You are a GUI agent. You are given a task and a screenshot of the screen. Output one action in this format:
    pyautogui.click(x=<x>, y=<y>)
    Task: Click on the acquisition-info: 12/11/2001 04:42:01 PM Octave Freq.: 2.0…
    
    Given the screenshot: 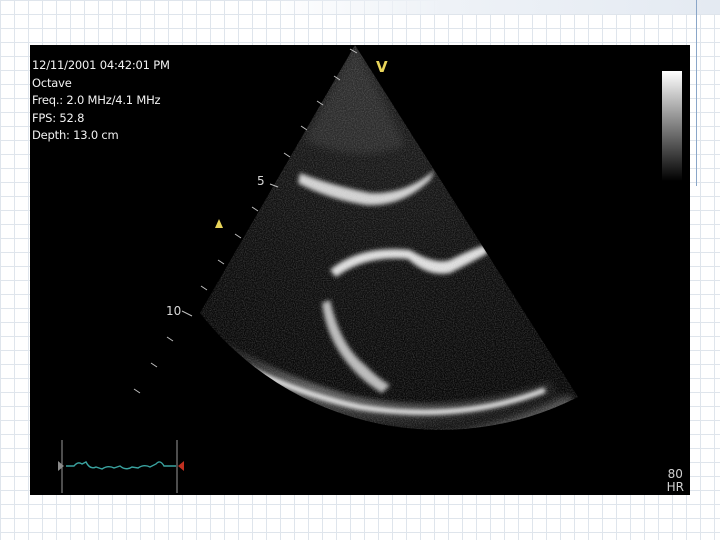 What is the action you would take?
    pyautogui.click(x=101, y=101)
    